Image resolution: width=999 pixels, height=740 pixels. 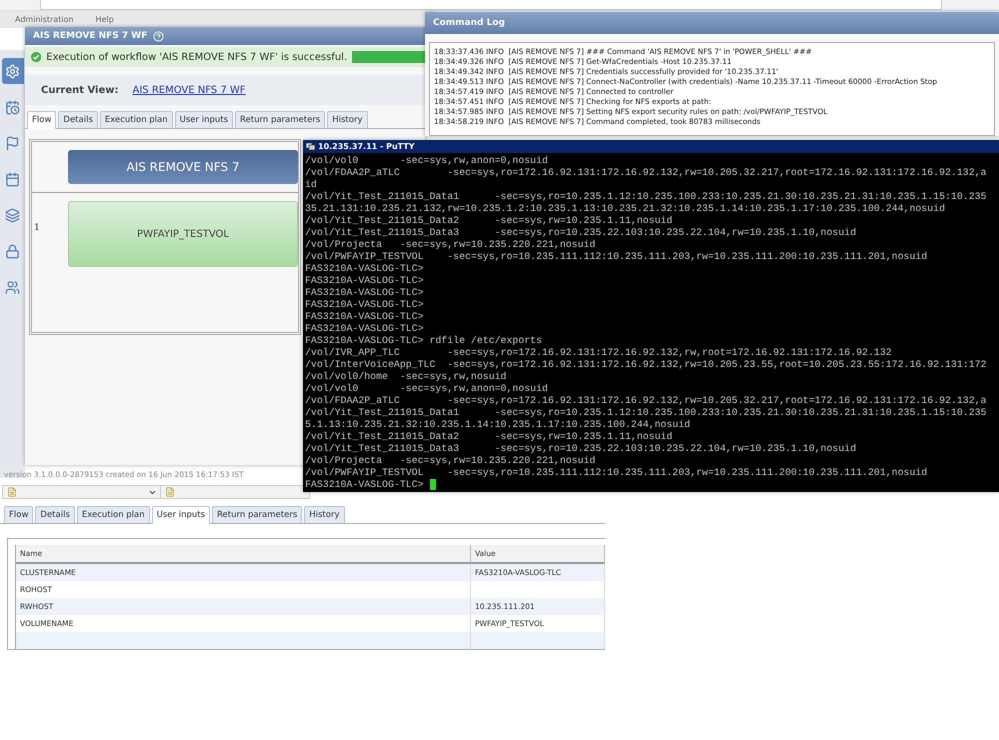 I want to click on terminal-line: id, so click(x=311, y=185).